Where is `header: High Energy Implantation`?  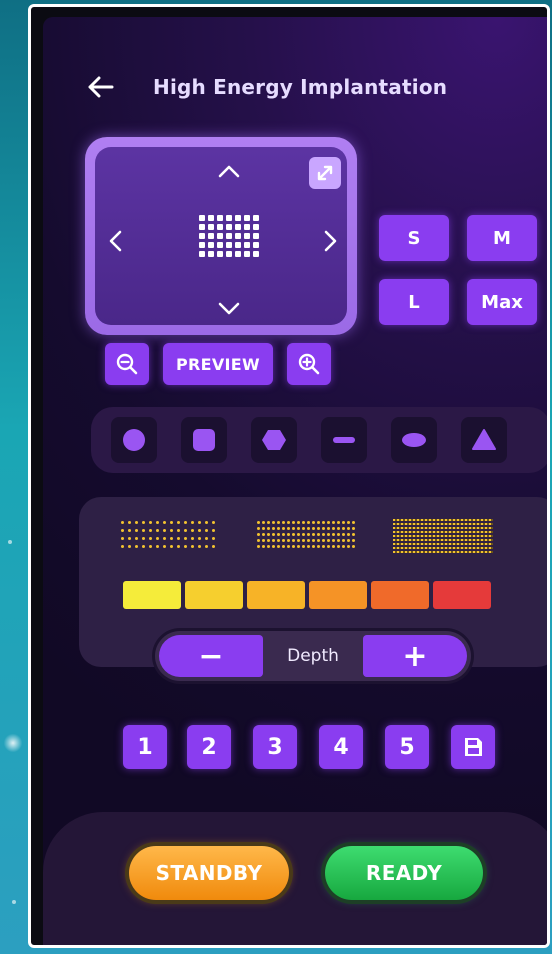
header: High Energy Implantation is located at coordinates (267, 87).